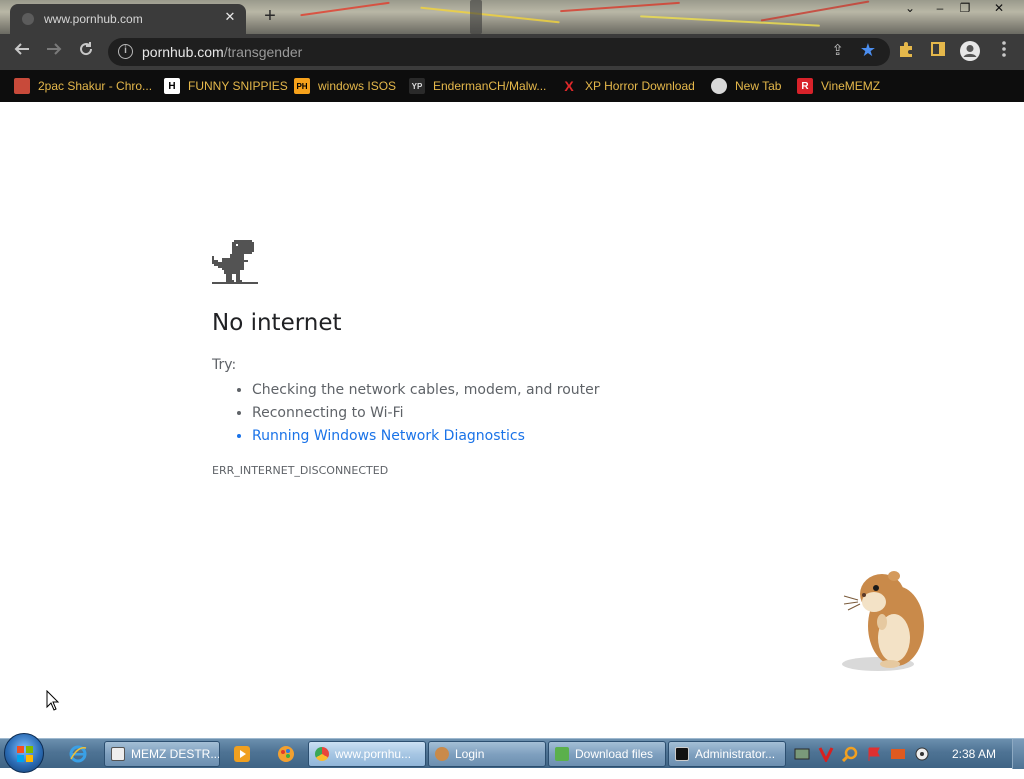  Describe the element at coordinates (850, 754) in the screenshot. I see `search-tray-icon` at that location.